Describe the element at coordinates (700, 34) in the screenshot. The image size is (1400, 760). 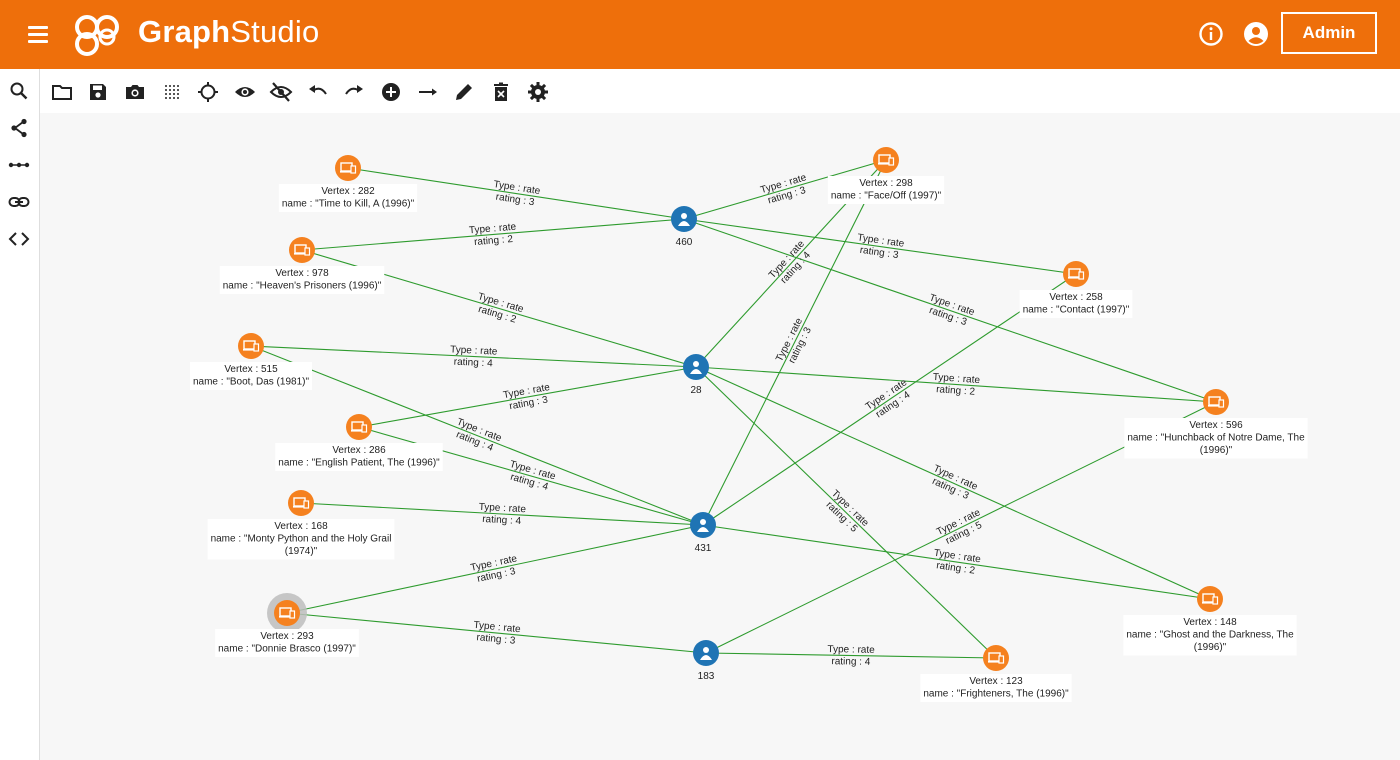
I see `top-app-bar: GraphStudio Admin` at that location.